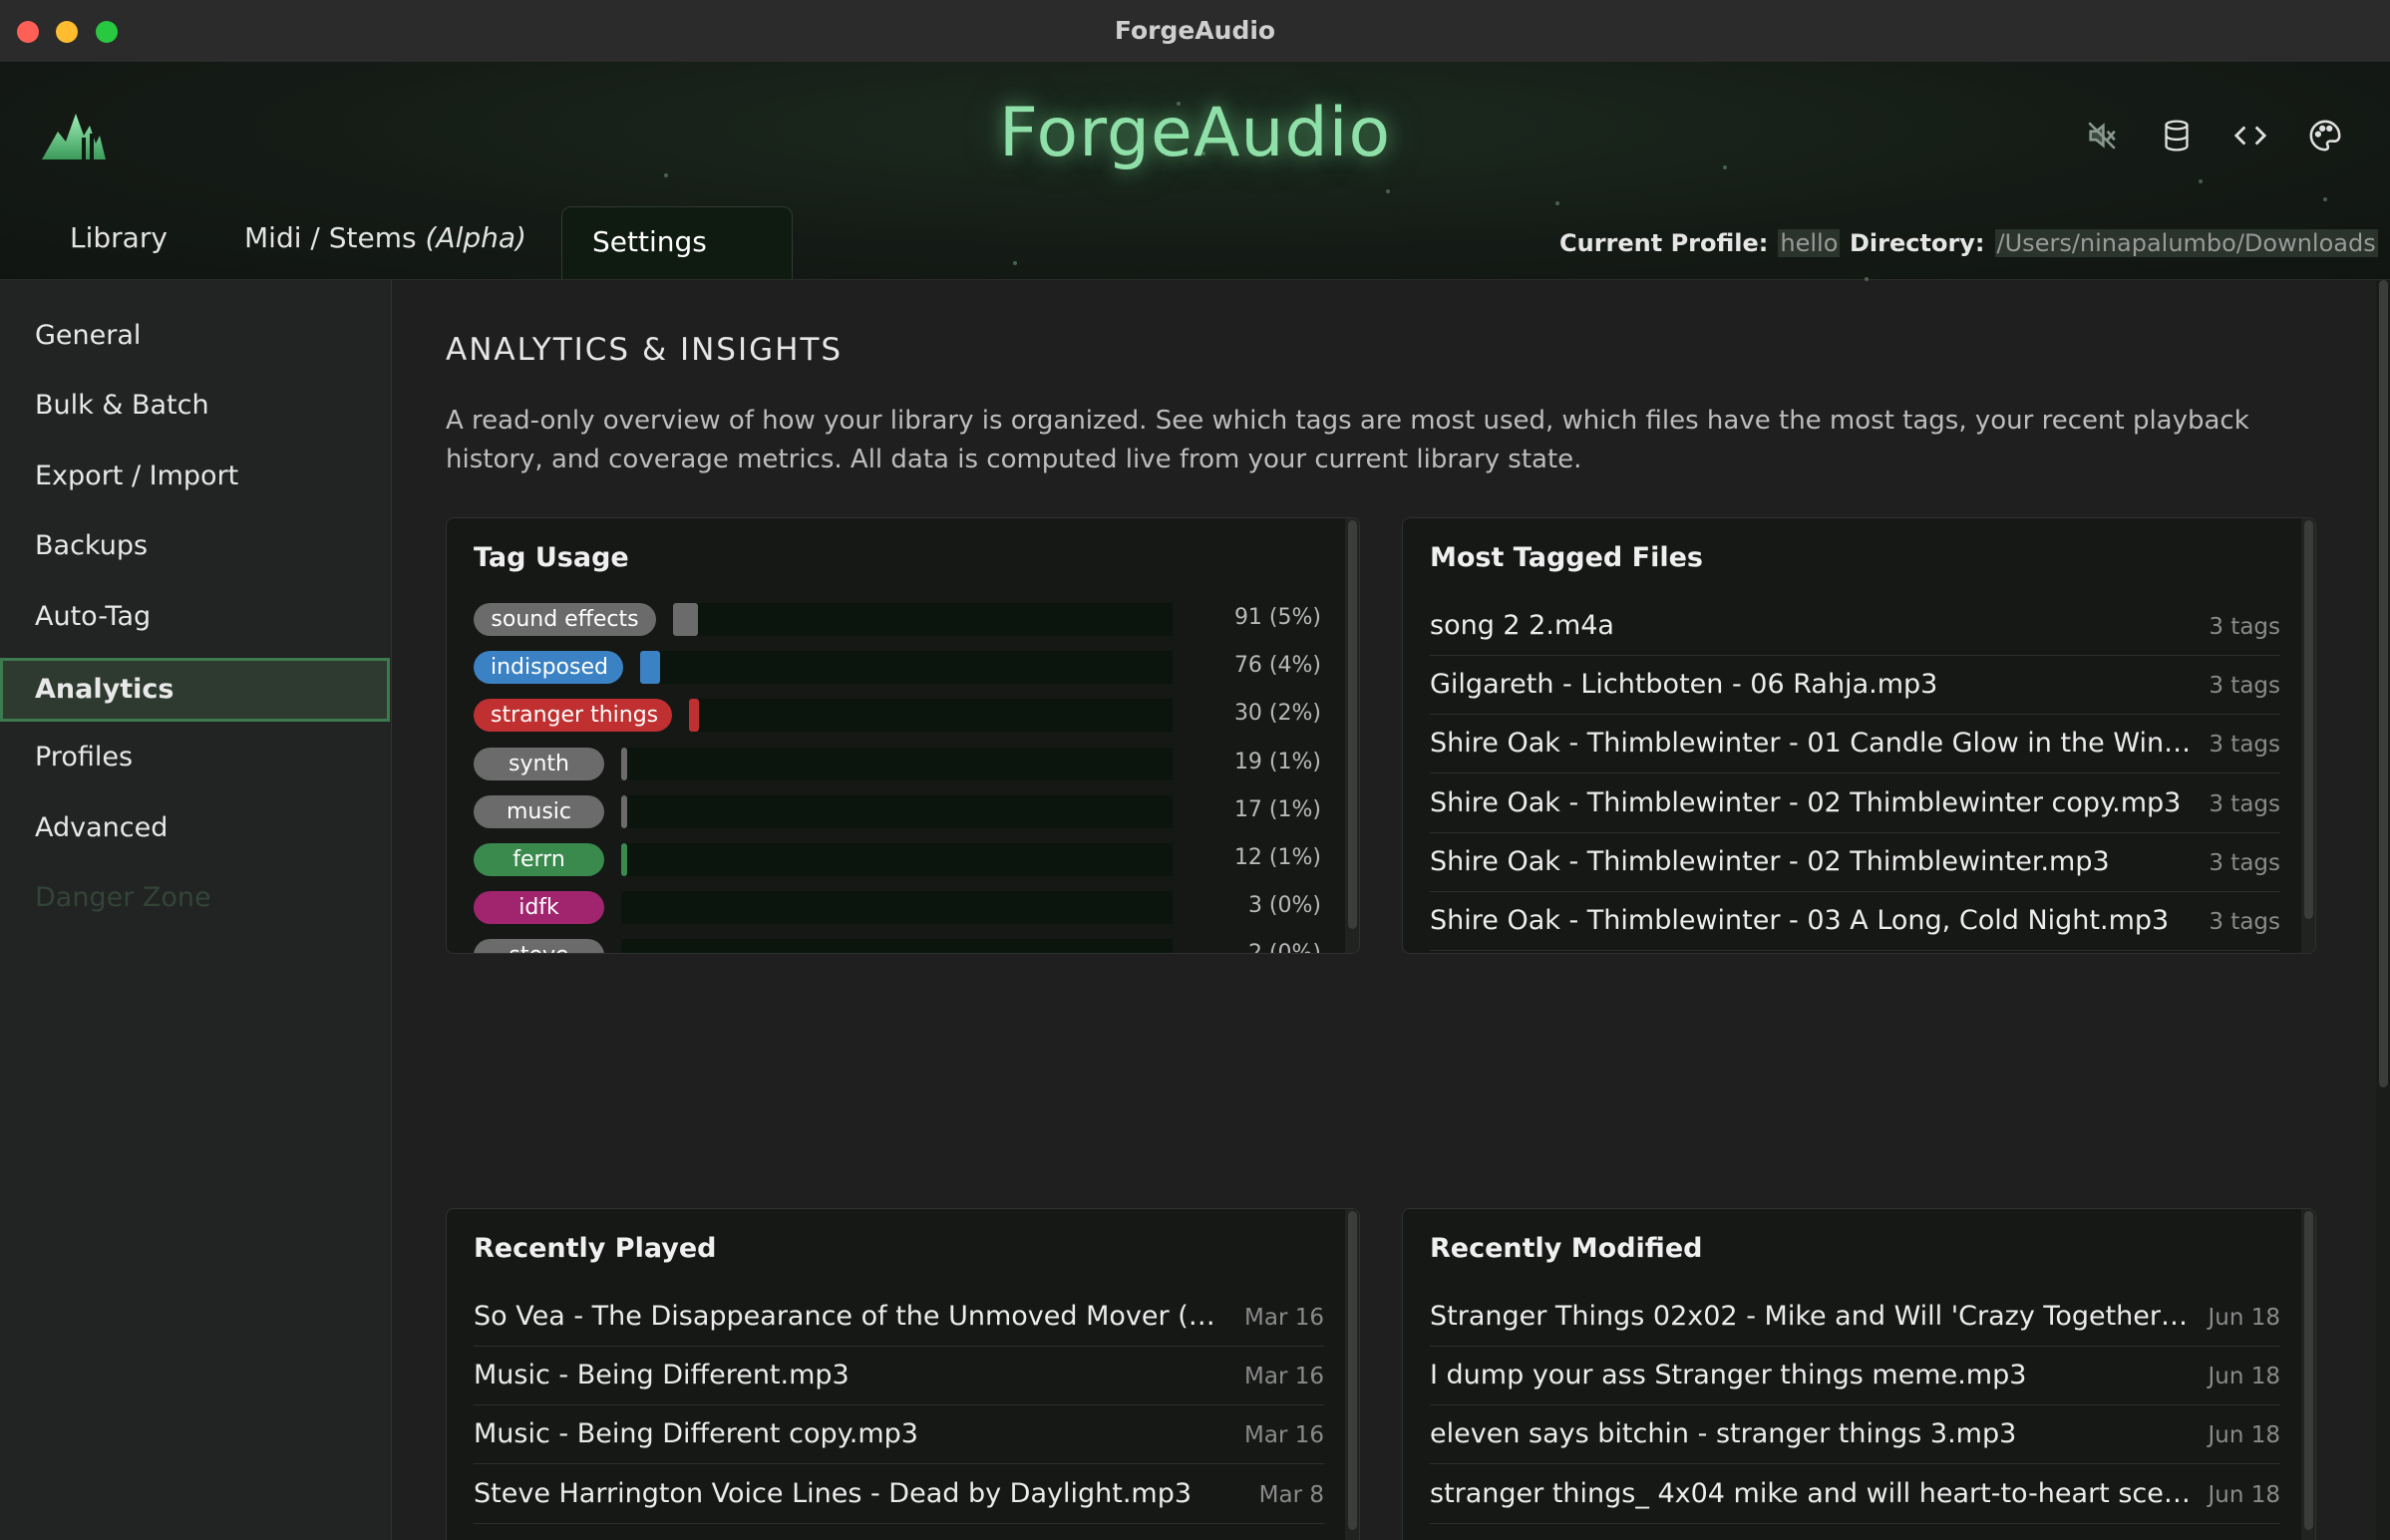  Describe the element at coordinates (573, 716) in the screenshot. I see `tag-pill: stranger things` at that location.